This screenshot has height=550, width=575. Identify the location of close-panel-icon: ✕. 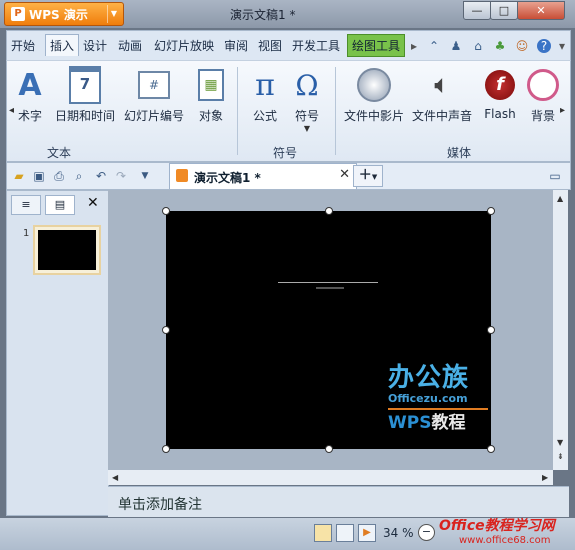
(93, 203).